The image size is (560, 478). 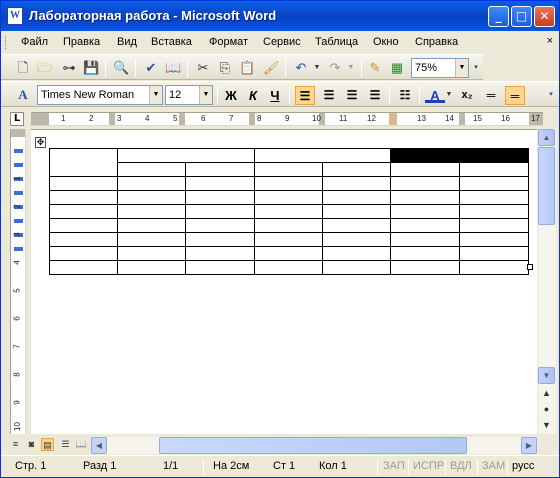 I want to click on reading-layout-view-icon: 📖, so click(x=81, y=444).